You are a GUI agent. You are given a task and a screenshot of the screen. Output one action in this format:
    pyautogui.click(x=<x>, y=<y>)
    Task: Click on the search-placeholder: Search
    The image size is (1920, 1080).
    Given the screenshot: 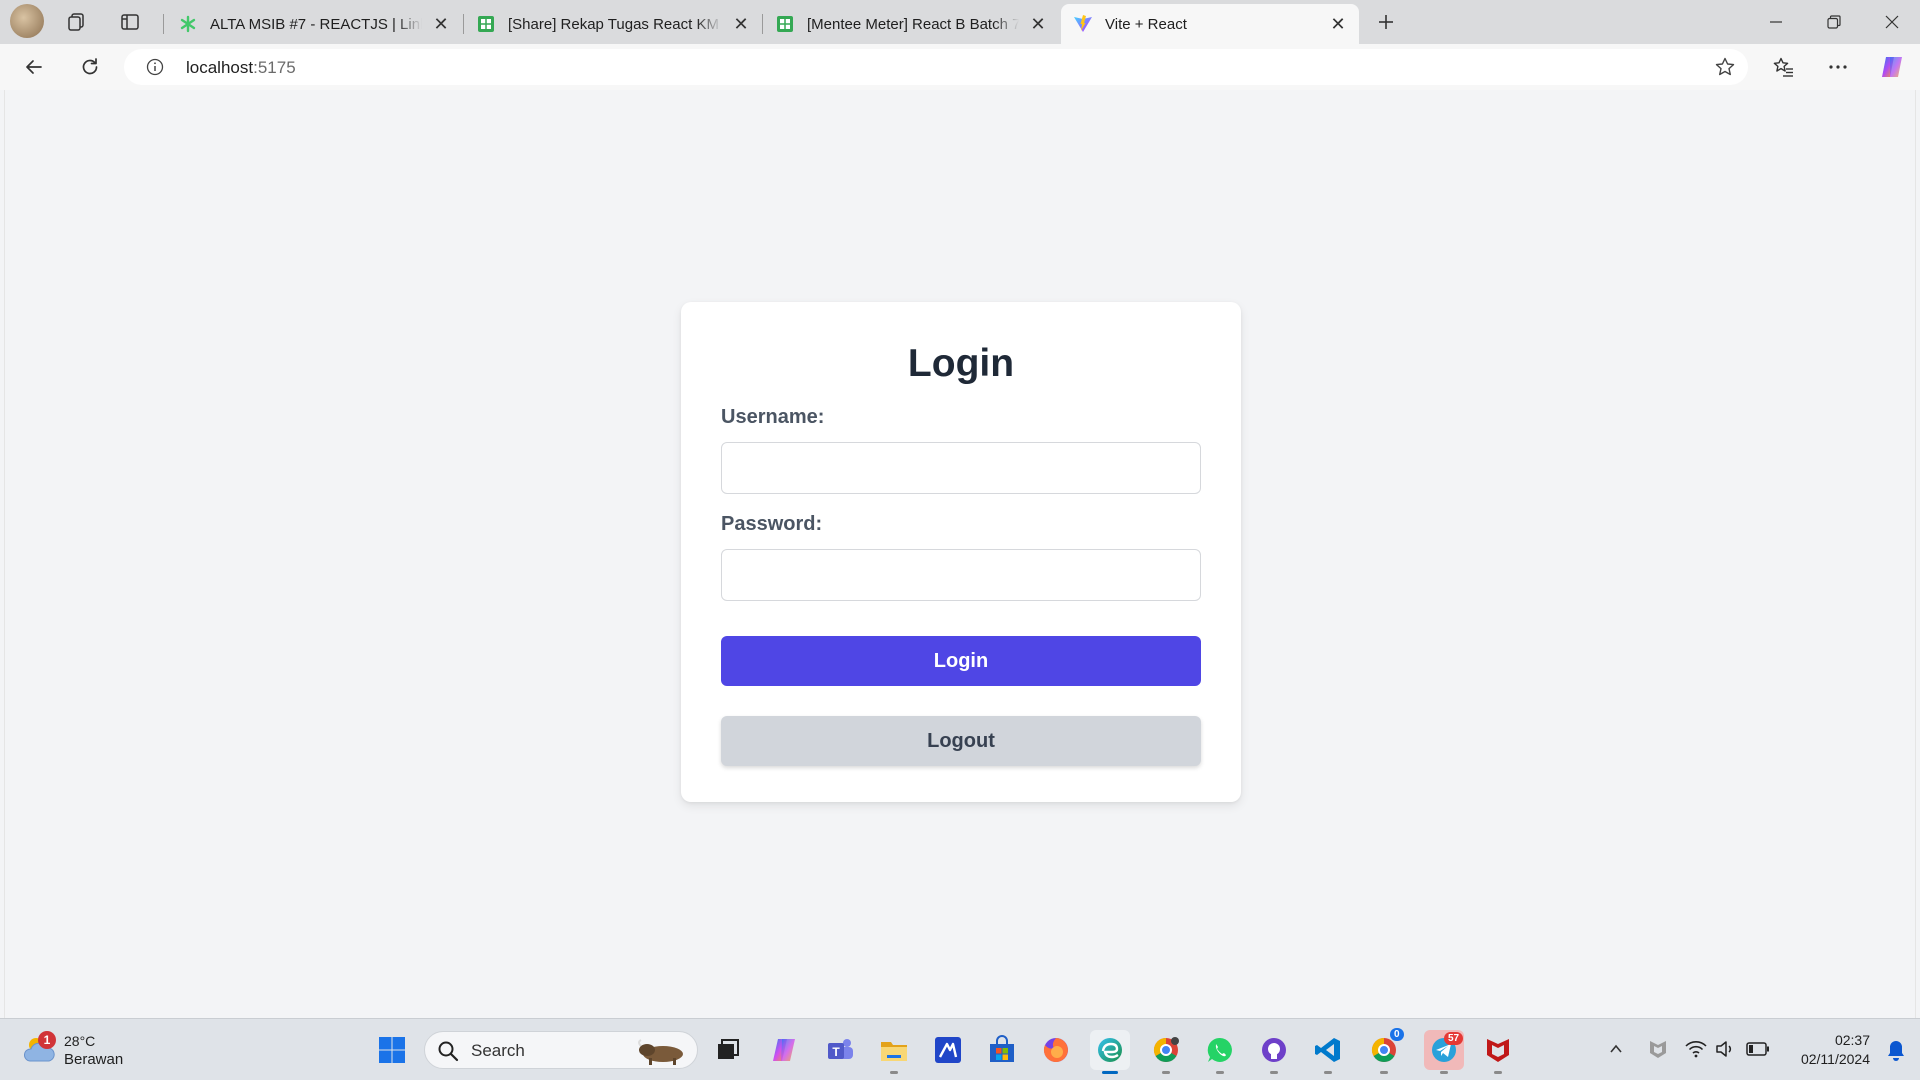 What is the action you would take?
    pyautogui.click(x=498, y=1050)
    